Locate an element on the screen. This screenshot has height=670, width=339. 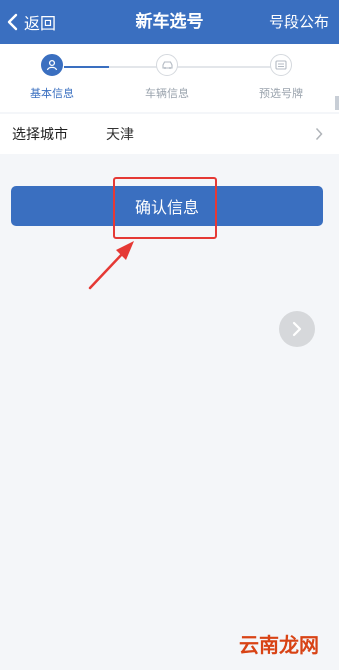
annotation-arrow-icon is located at coordinates (111, 265).